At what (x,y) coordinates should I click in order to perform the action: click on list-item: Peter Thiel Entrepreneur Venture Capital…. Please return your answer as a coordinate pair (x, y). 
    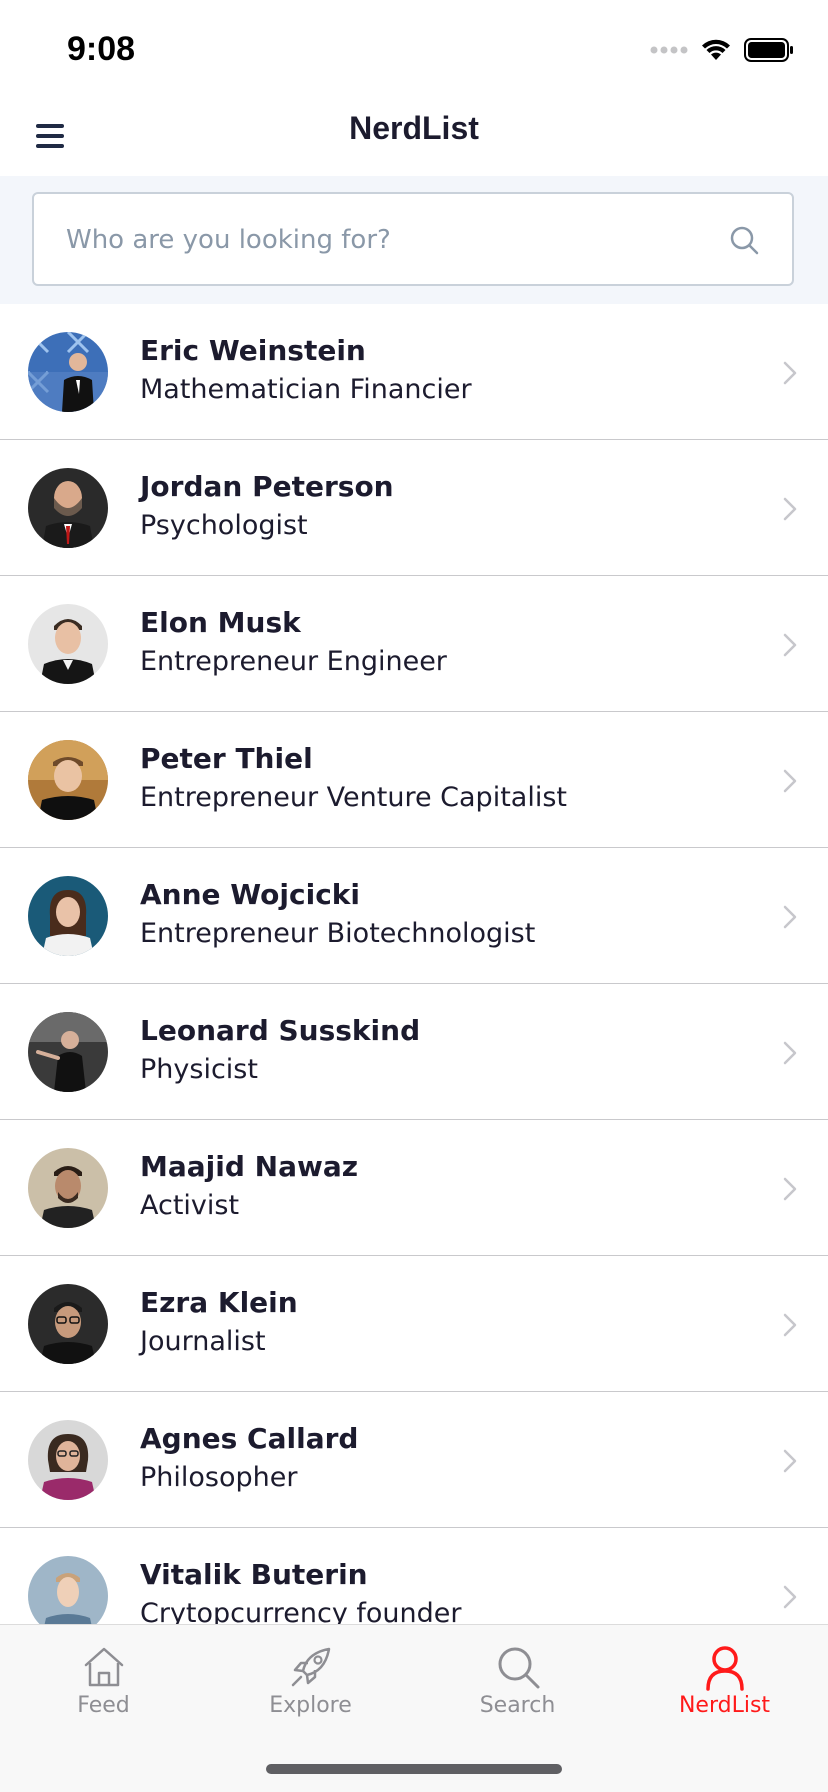
    Looking at the image, I should click on (414, 780).